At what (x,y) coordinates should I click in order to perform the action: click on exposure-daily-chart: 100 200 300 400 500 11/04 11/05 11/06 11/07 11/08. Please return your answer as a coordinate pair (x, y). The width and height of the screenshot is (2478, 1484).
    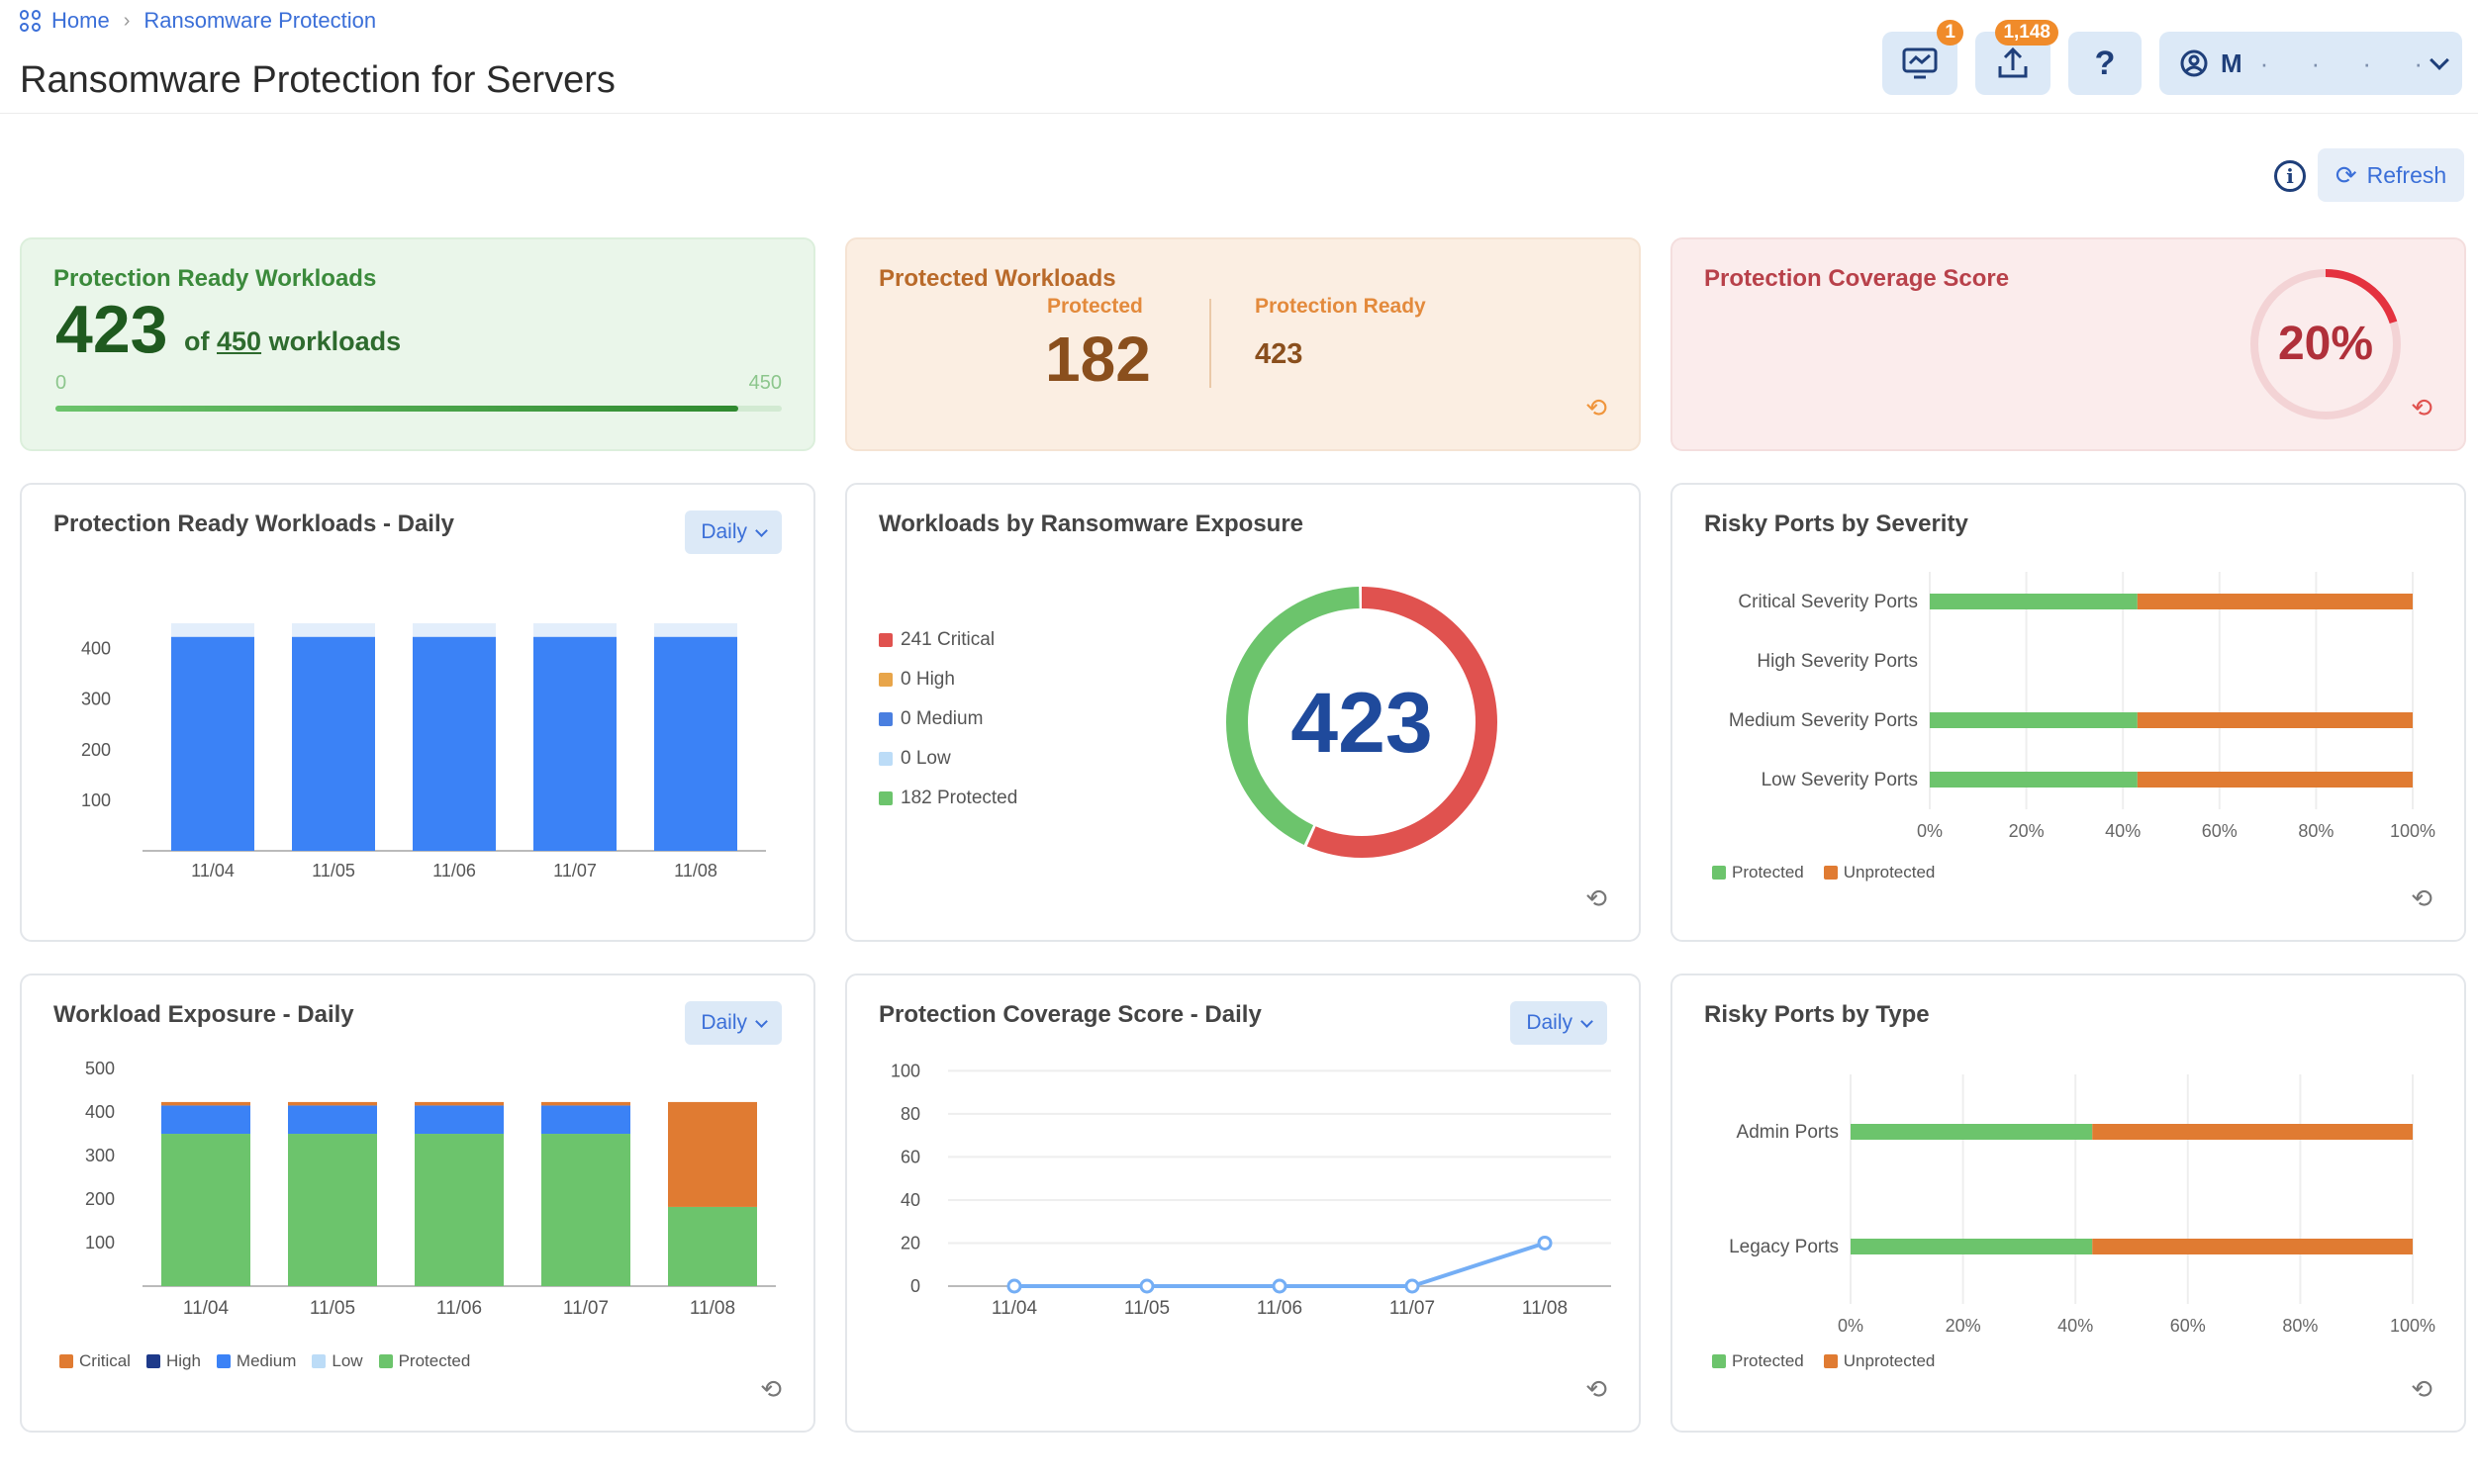
    Looking at the image, I should click on (430, 1189).